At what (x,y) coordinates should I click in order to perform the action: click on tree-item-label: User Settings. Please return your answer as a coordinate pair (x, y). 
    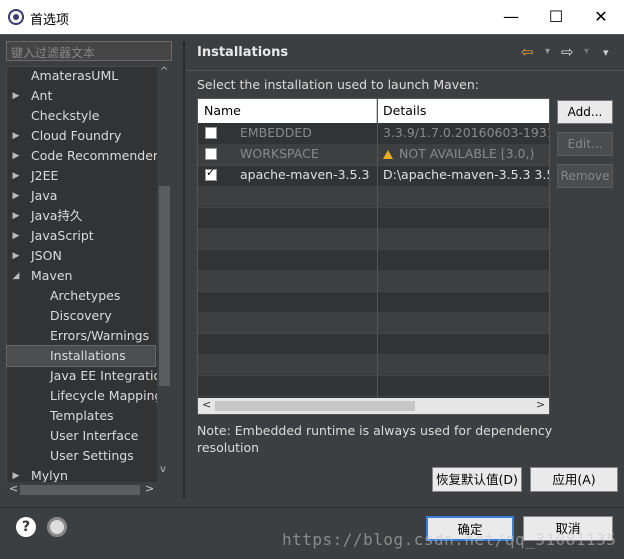
    Looking at the image, I should click on (92, 455).